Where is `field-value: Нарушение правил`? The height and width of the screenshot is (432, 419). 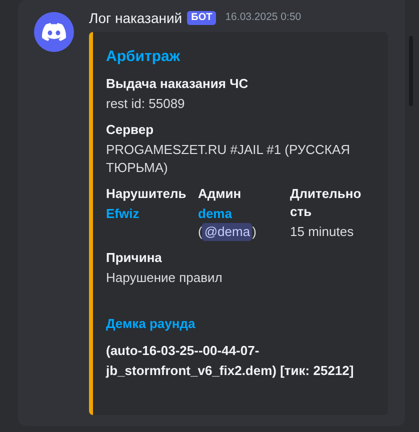
field-value: Нарушение правил is located at coordinates (165, 278).